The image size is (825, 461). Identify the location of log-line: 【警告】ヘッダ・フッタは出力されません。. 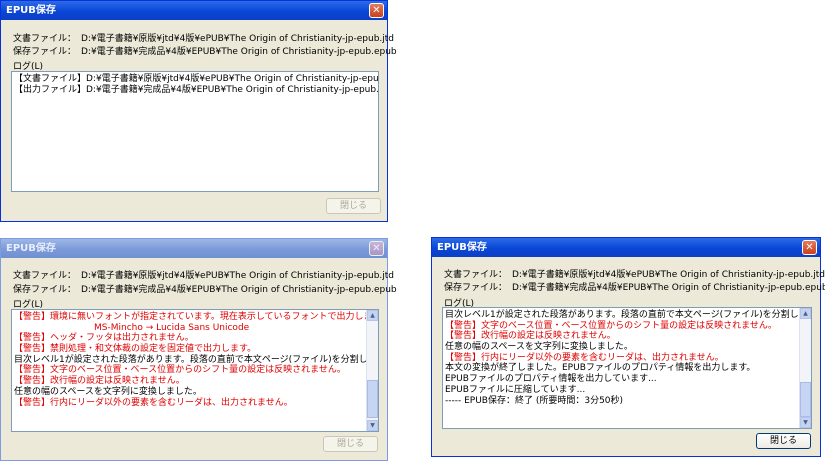
(104, 338).